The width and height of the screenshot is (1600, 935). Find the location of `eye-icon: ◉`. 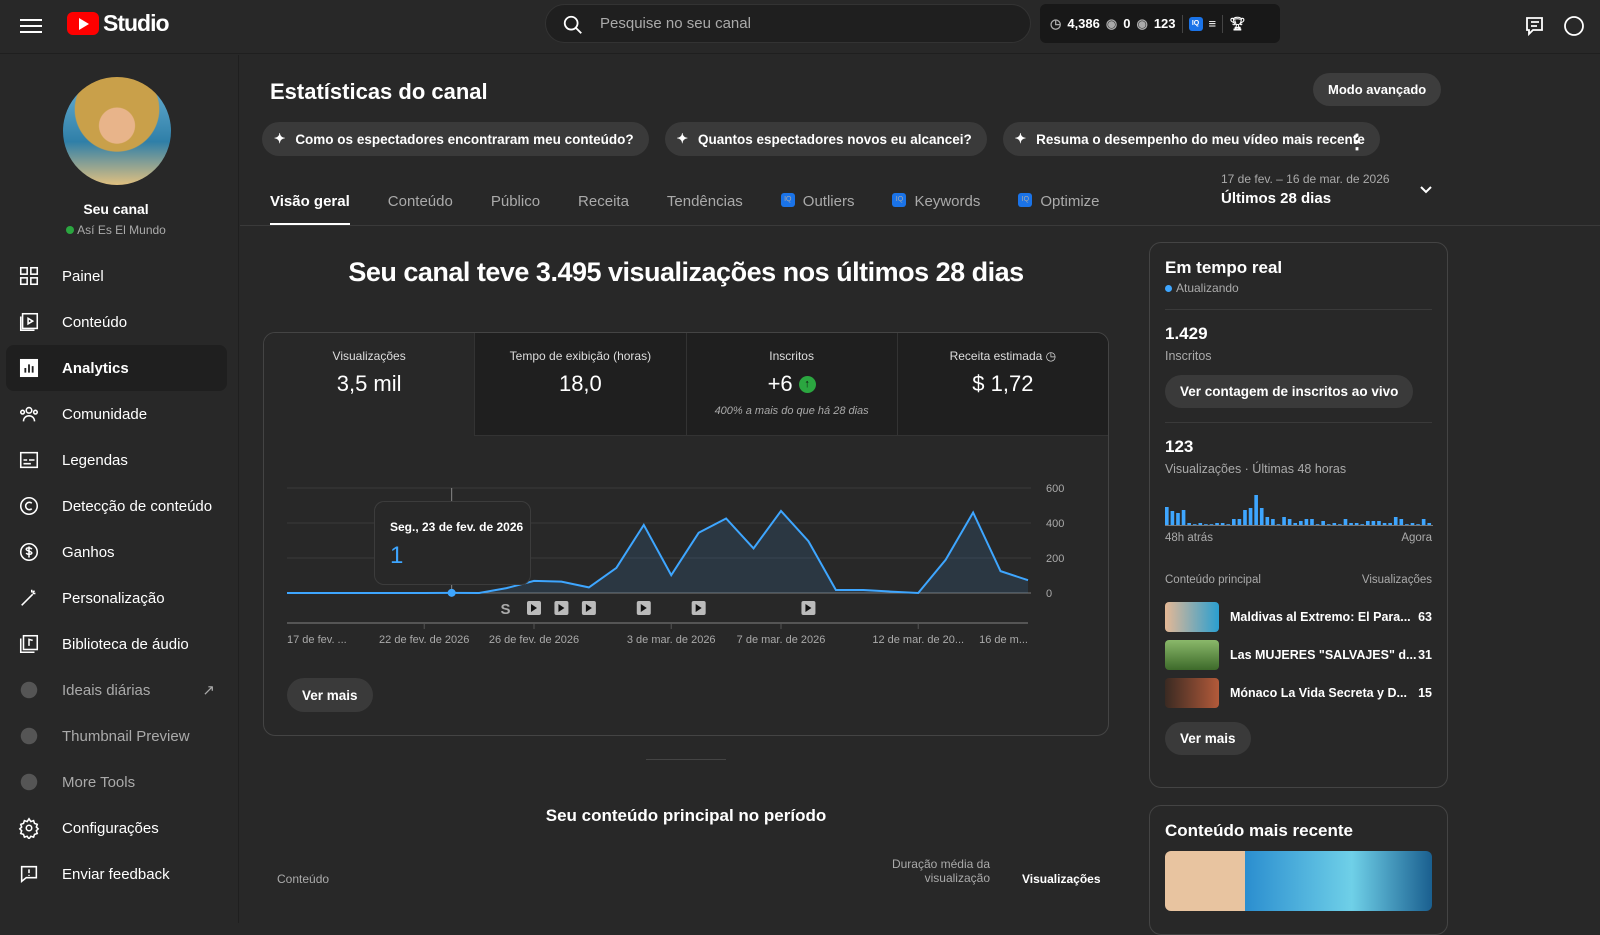

eye-icon: ◉ is located at coordinates (1111, 23).